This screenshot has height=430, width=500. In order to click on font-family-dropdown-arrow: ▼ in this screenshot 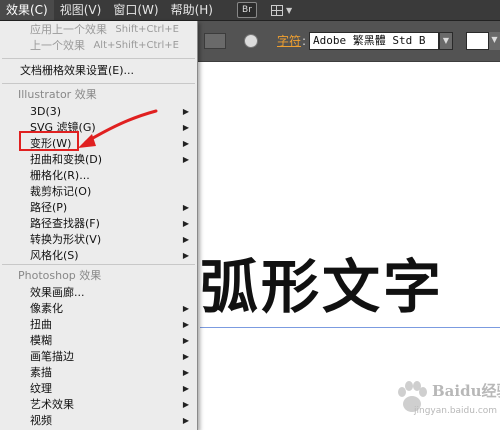, I will do `click(446, 41)`.